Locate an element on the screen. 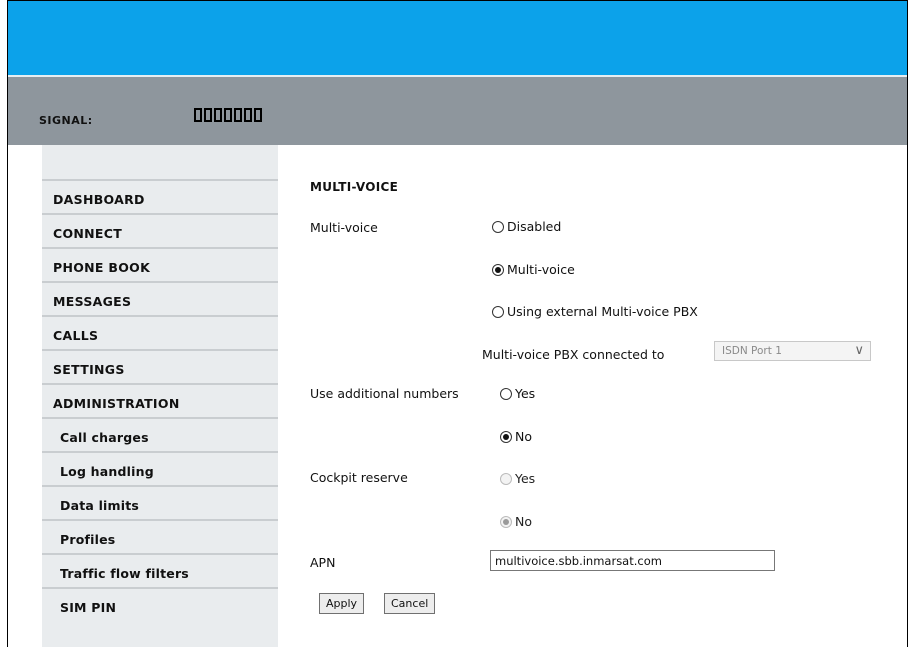  apn-label: APN is located at coordinates (323, 562).